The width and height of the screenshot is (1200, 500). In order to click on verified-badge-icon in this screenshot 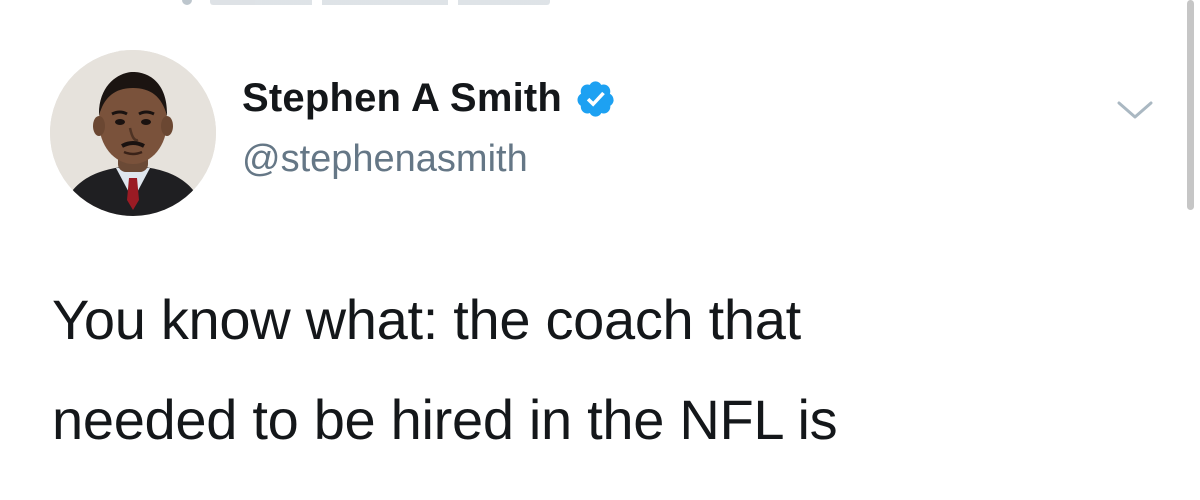, I will do `click(595, 98)`.